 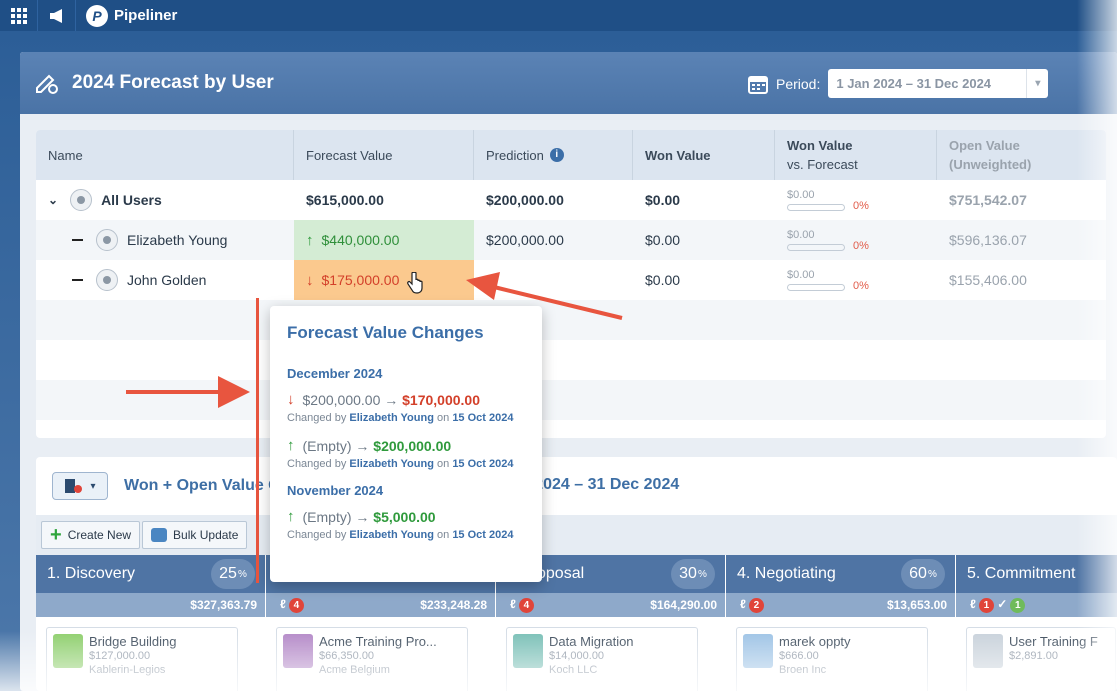 I want to click on stage-total: $164,290.00, so click(x=683, y=605).